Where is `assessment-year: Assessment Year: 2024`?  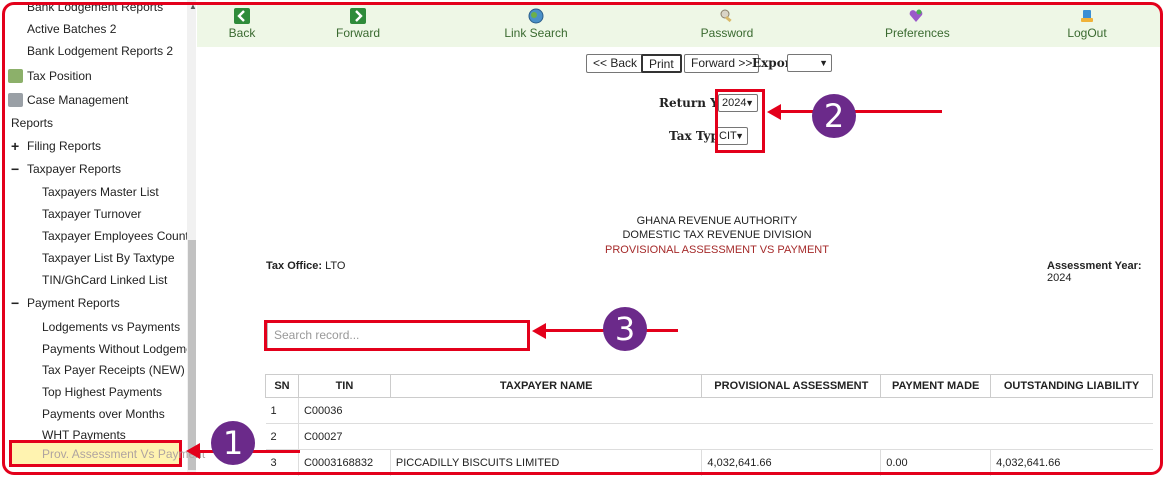
assessment-year: Assessment Year: 2024 is located at coordinates (1094, 272).